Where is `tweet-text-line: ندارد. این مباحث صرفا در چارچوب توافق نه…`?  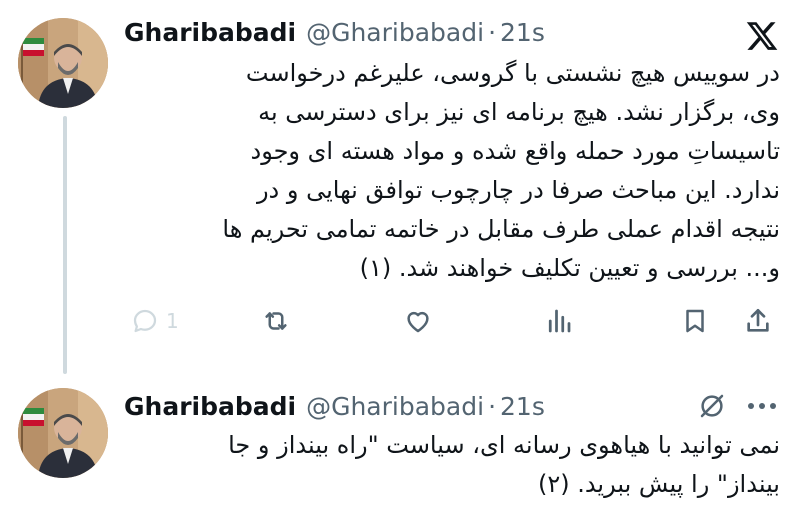
tweet-text-line: ندارد. این مباحث صرفا در چارچوب توافق نه… is located at coordinates (518, 190).